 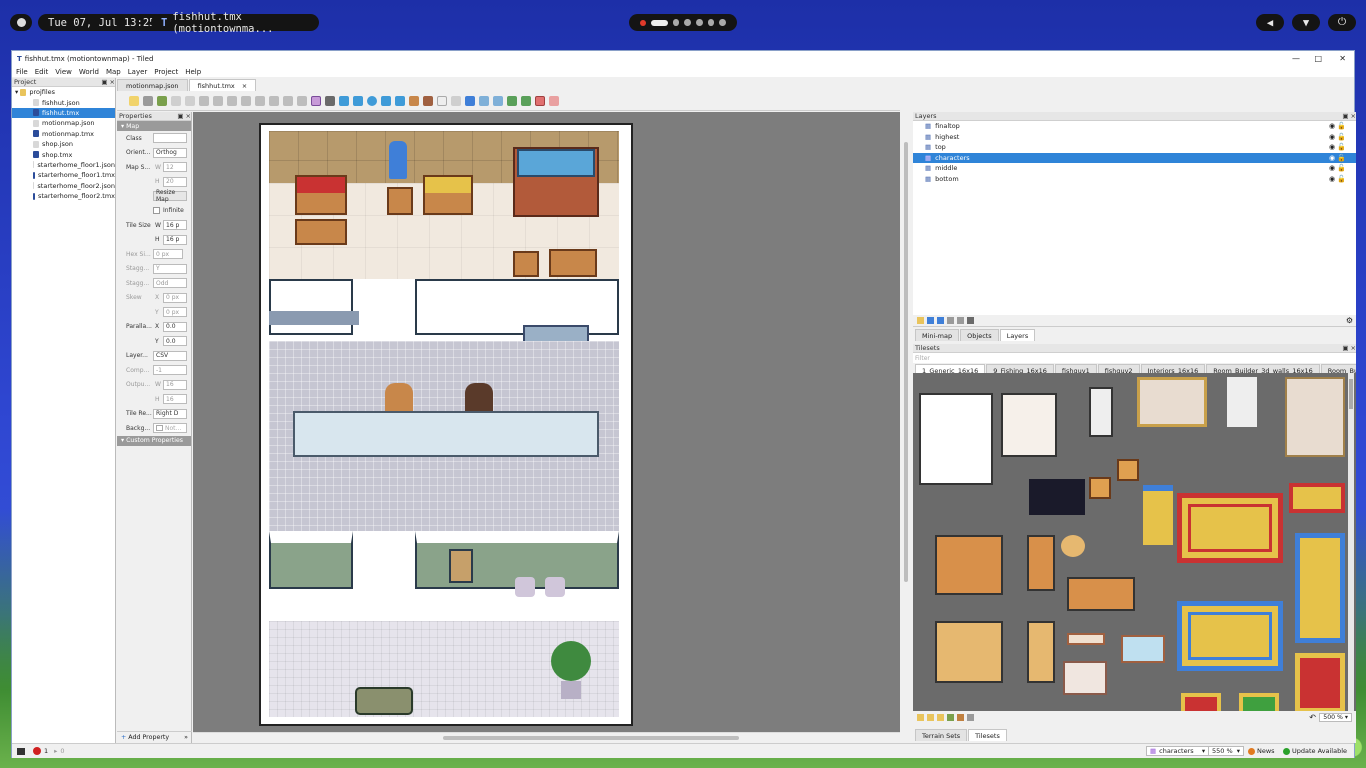 I want to click on bucket-fill-icon, so click(x=232, y=101).